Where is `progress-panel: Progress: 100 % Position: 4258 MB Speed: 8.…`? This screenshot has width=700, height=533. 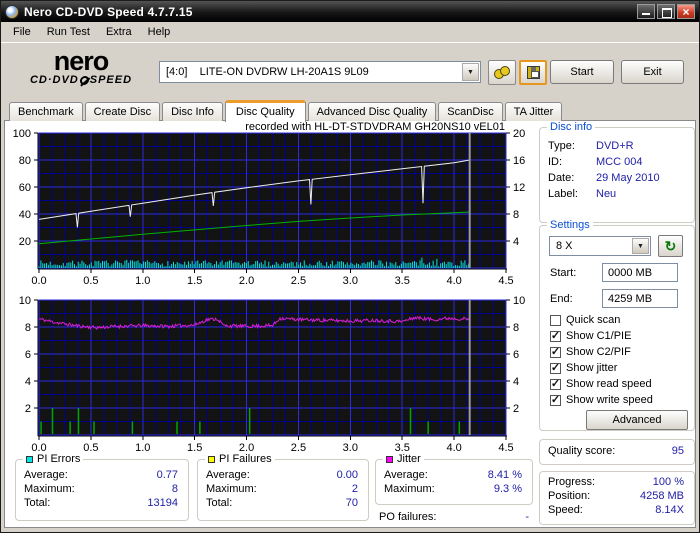 progress-panel: Progress: 100 % Position: 4258 MB Speed: 8.… is located at coordinates (617, 498).